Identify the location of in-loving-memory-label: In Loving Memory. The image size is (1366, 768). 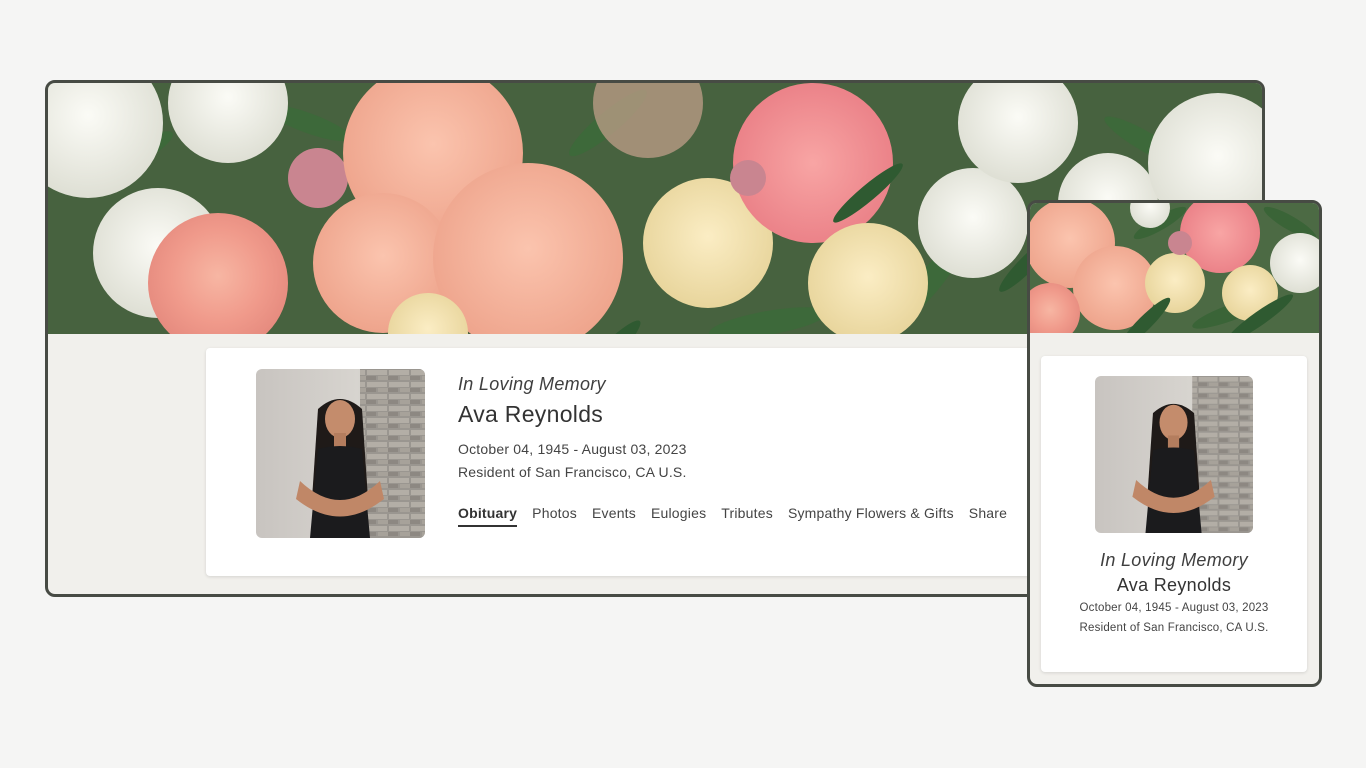
(532, 384).